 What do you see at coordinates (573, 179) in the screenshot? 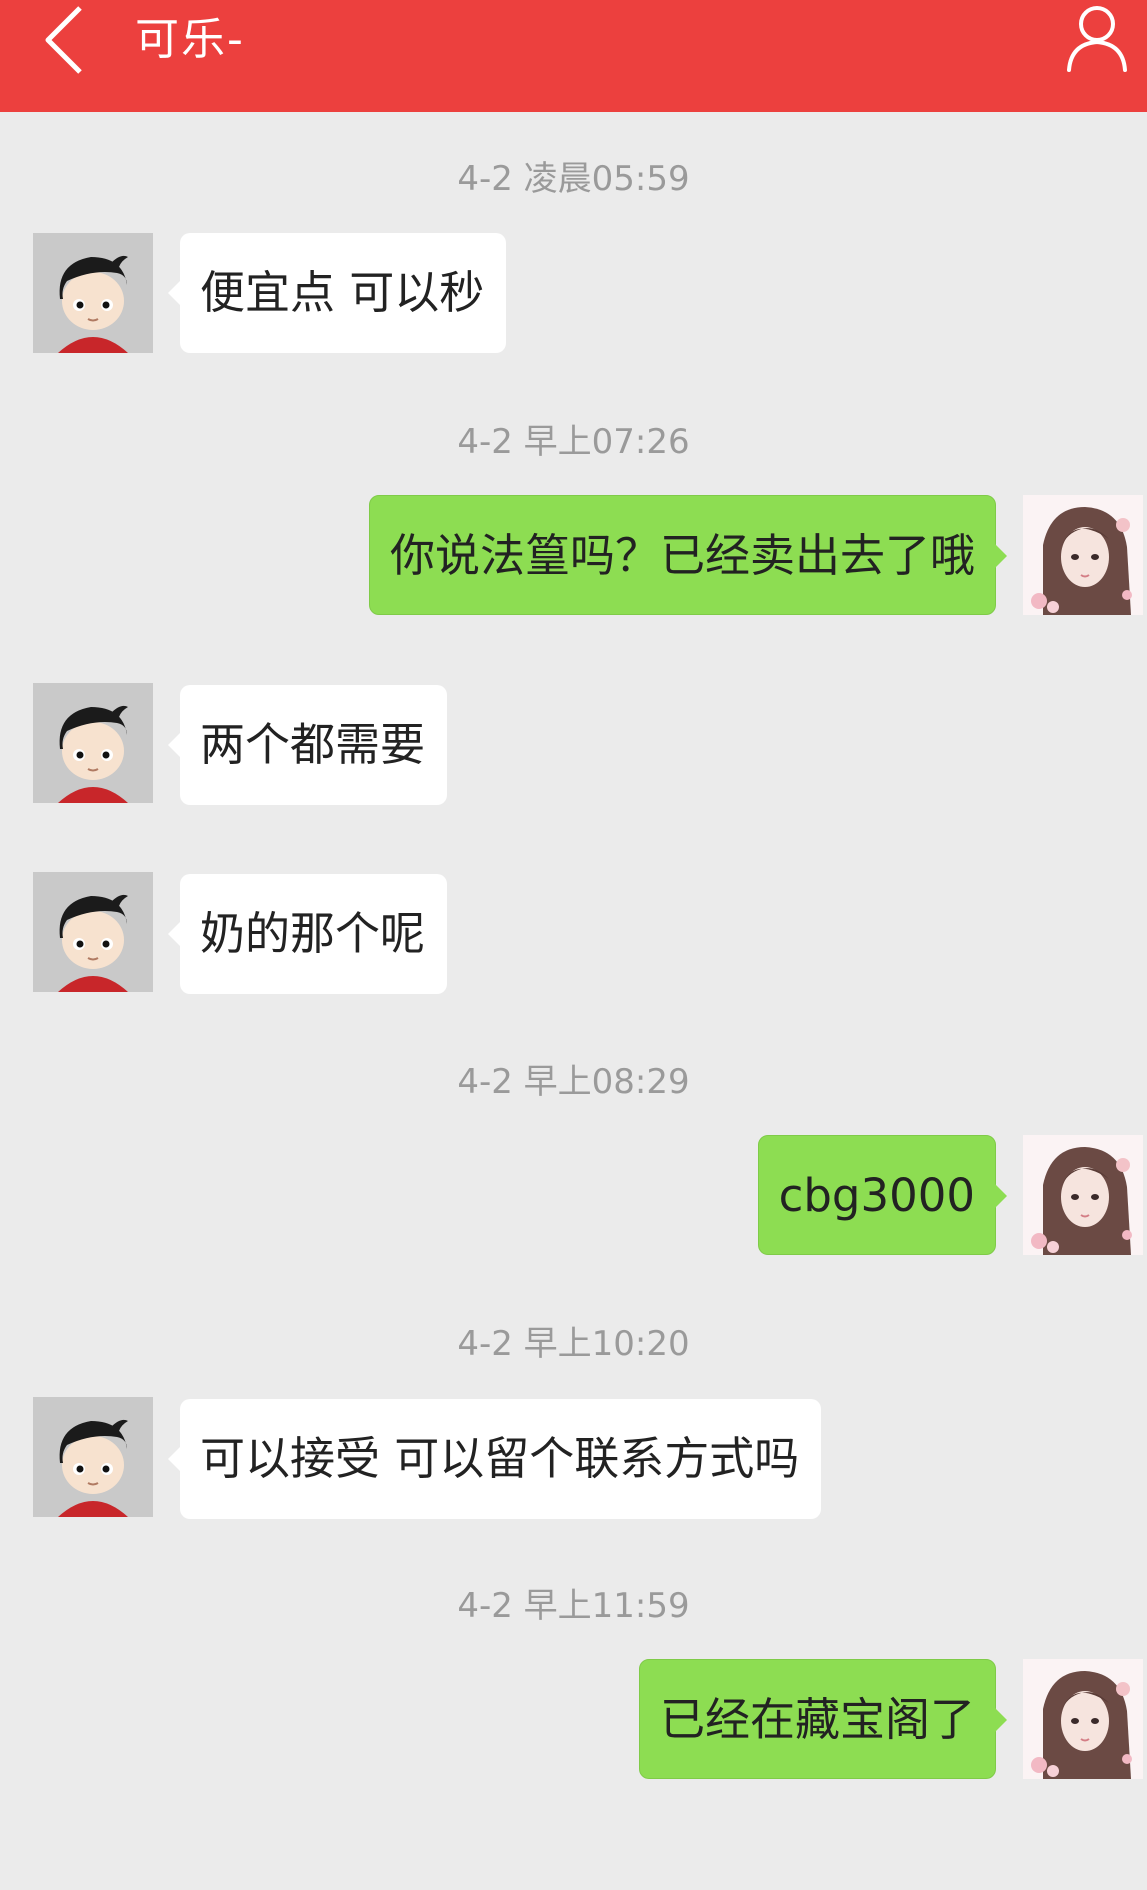
I see `timestamp: 4-2 凌晨05:59` at bounding box center [573, 179].